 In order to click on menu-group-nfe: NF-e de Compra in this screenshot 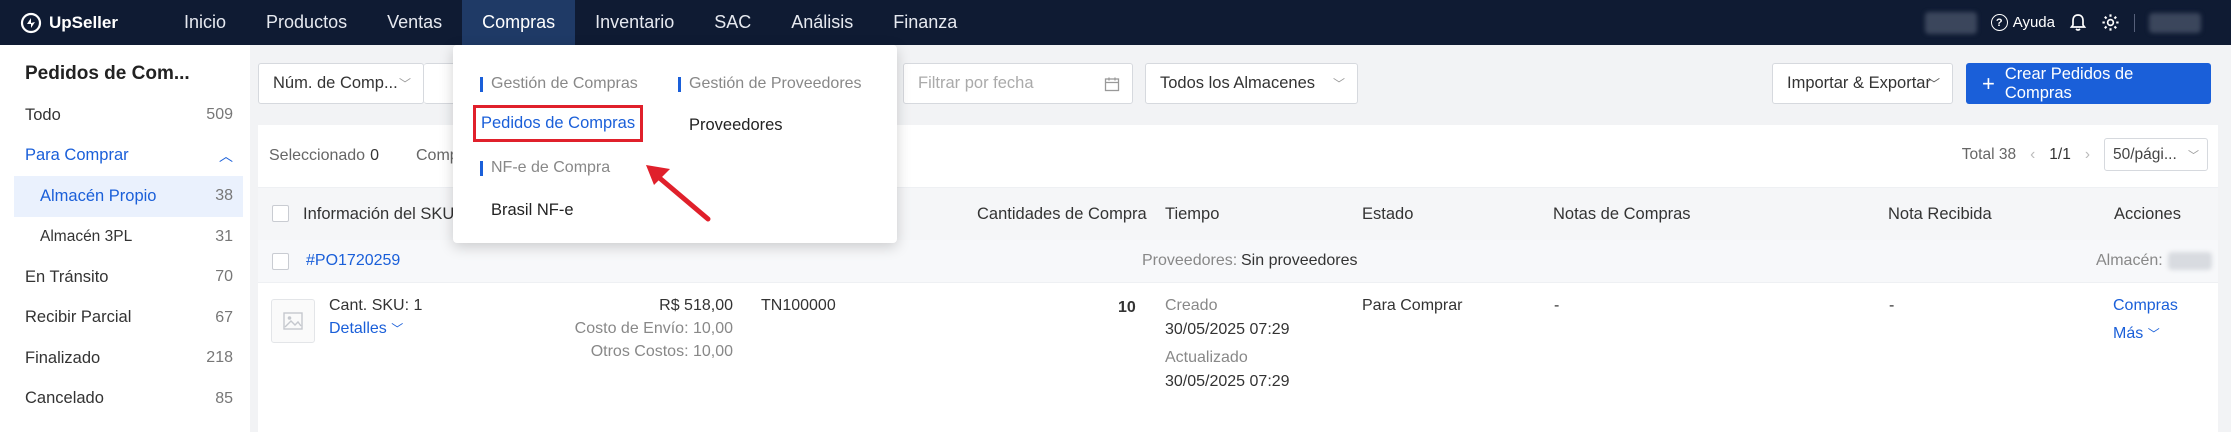, I will do `click(545, 168)`.